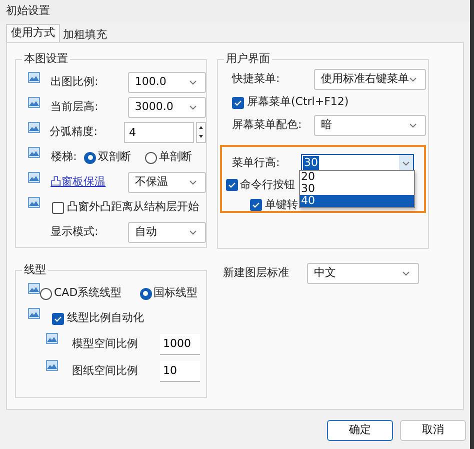 The height and width of the screenshot is (449, 474). I want to click on spin-buttons, so click(201, 132).